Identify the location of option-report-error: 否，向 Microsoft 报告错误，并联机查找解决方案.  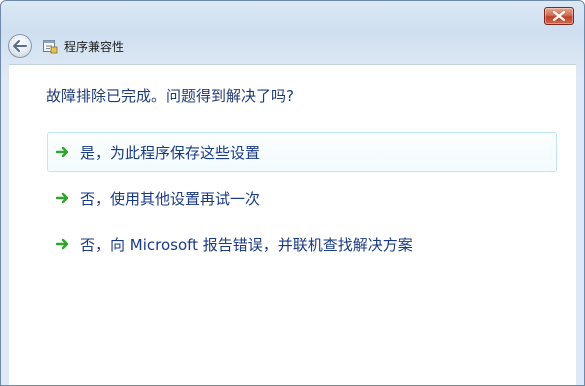
(302, 244).